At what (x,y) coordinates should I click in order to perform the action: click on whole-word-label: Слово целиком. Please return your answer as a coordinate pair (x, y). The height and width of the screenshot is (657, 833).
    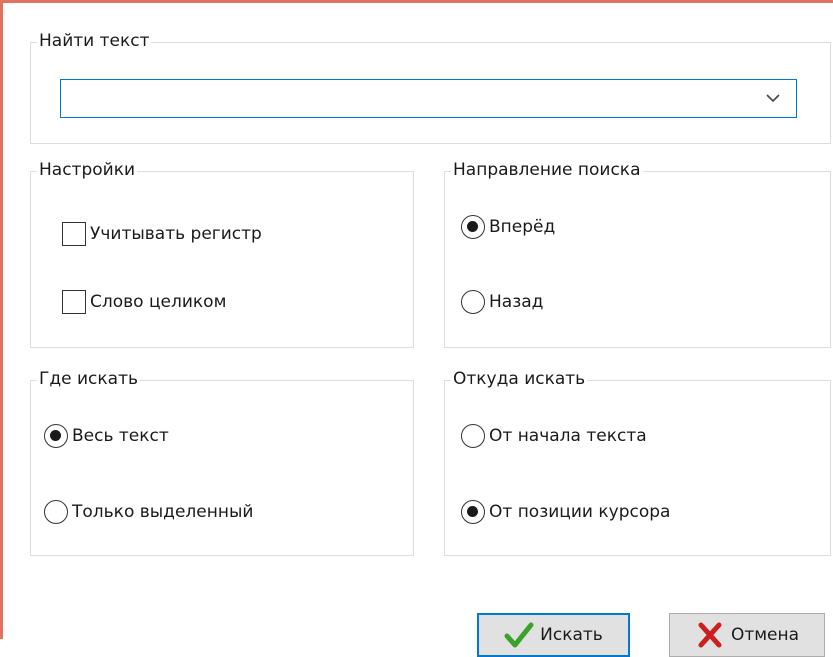
    Looking at the image, I should click on (158, 302).